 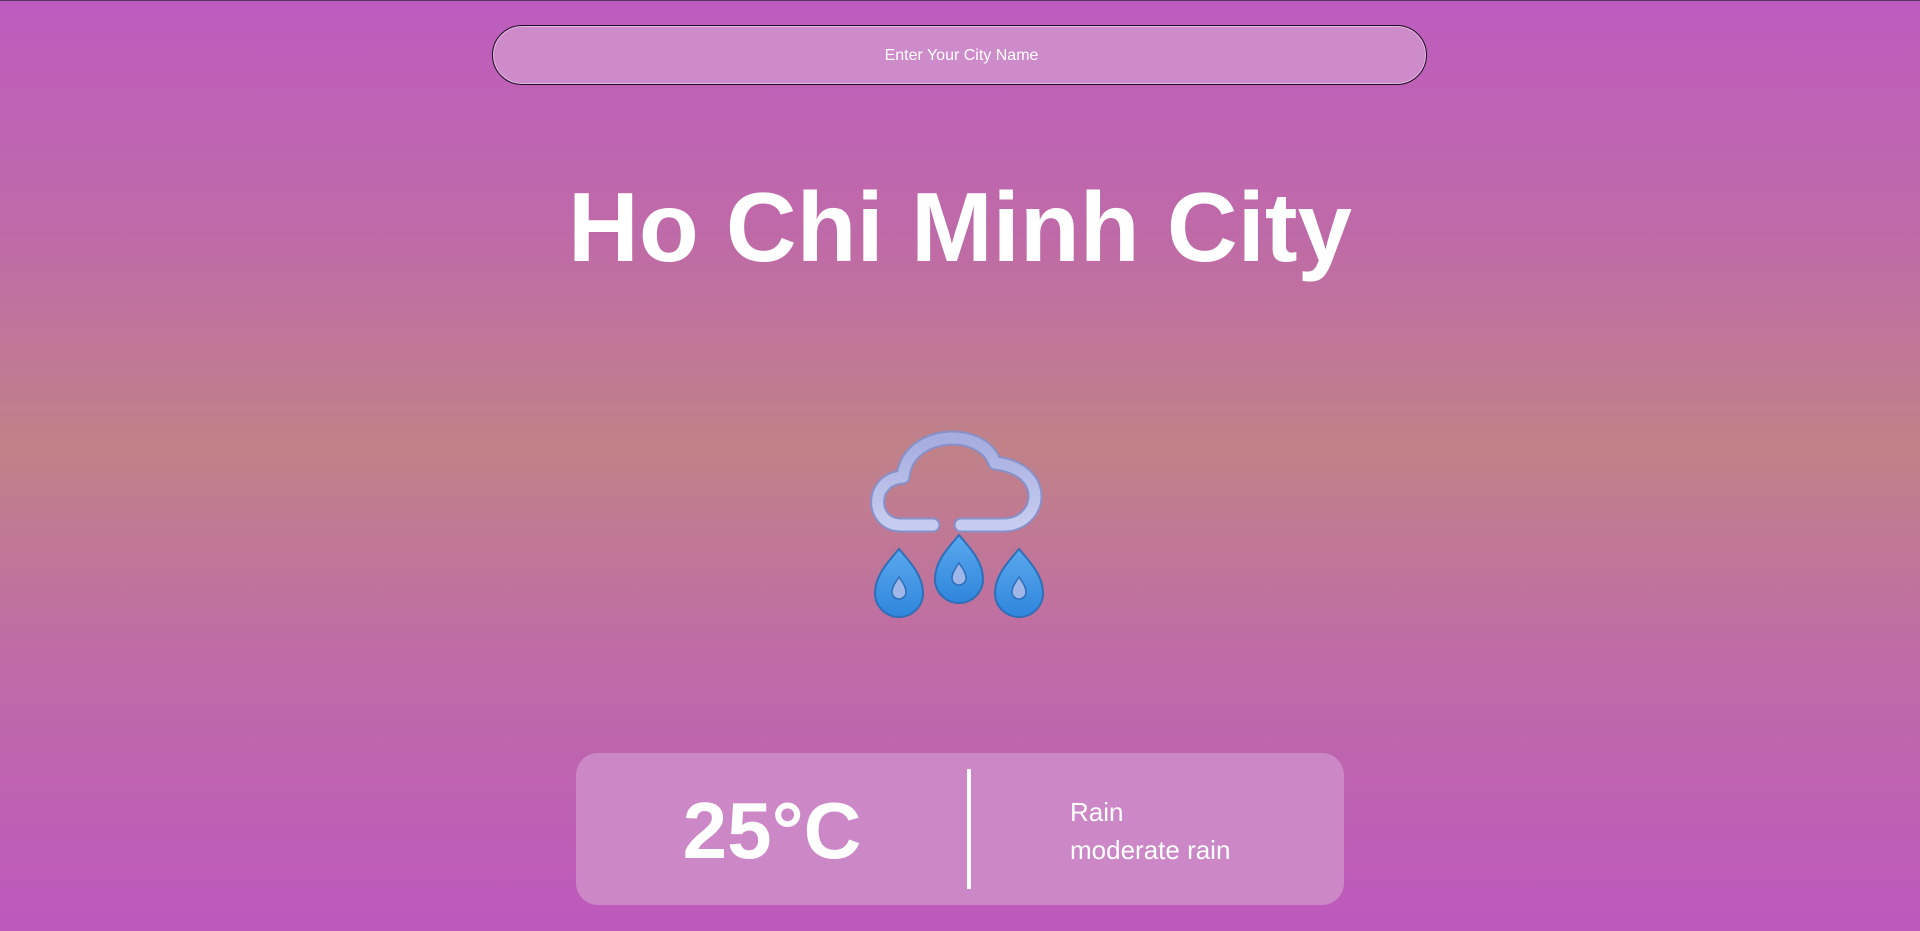 I want to click on weather-condition: Rain moderate rain, so click(x=1150, y=831).